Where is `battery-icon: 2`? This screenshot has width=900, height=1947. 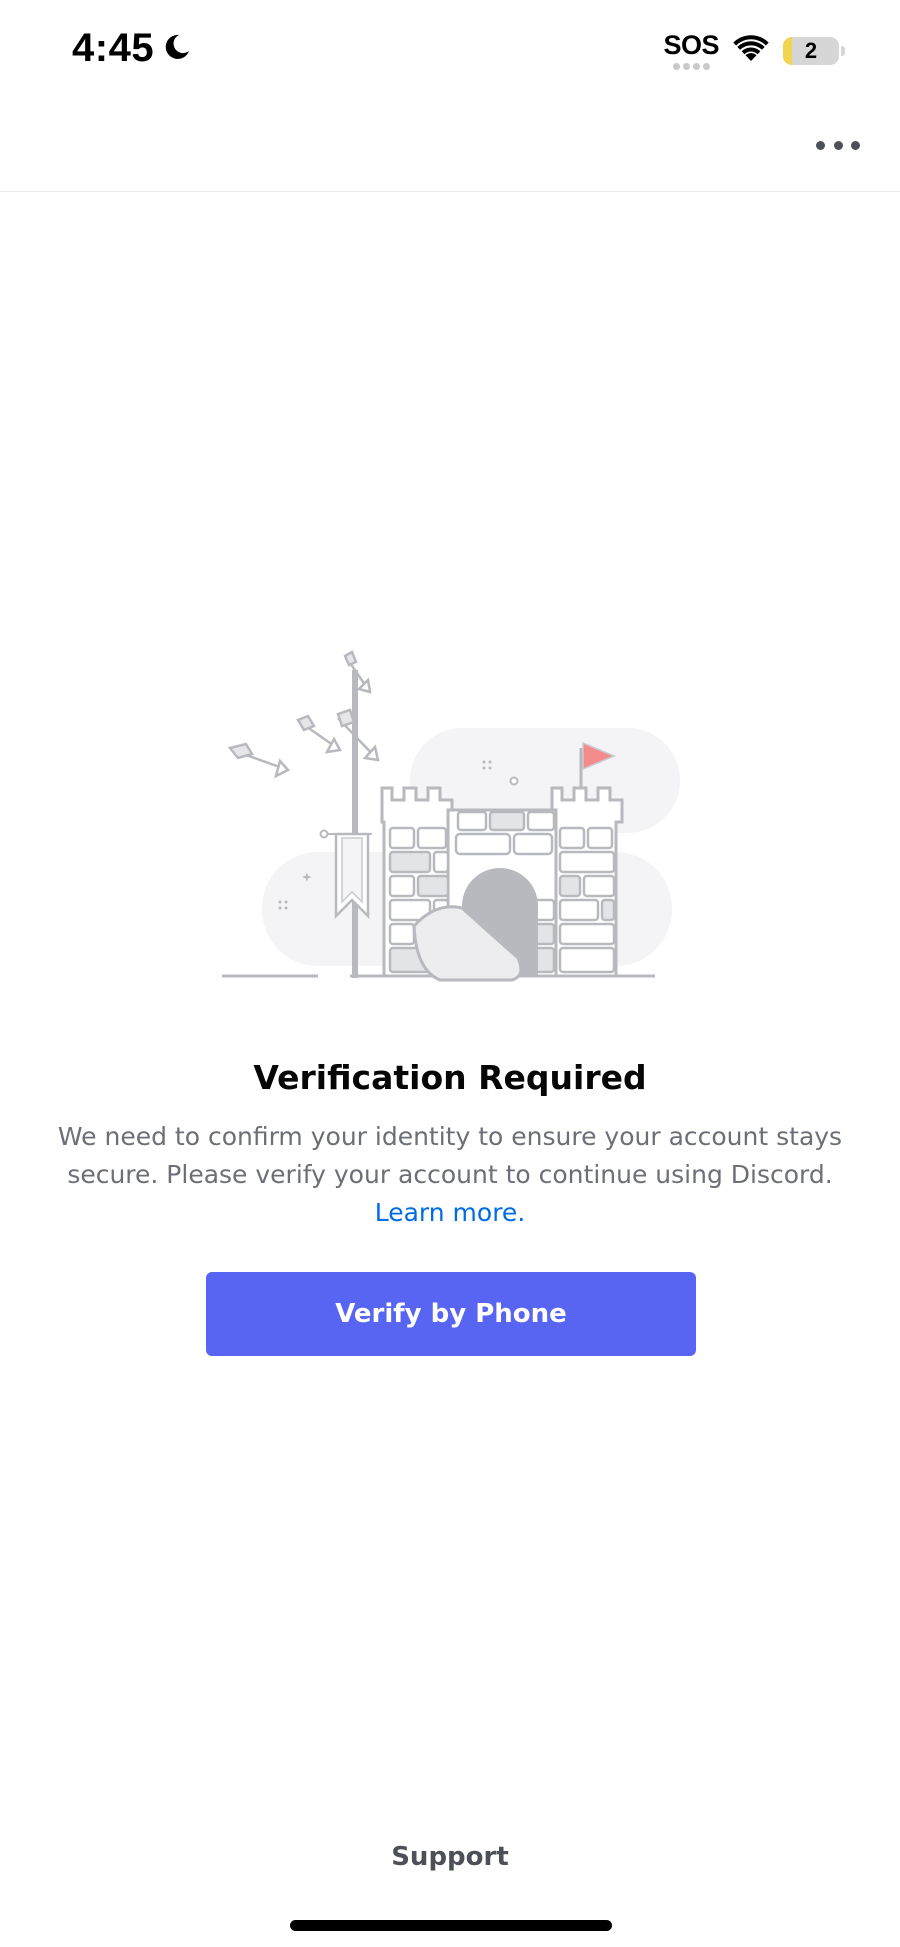
battery-icon: 2 is located at coordinates (811, 51).